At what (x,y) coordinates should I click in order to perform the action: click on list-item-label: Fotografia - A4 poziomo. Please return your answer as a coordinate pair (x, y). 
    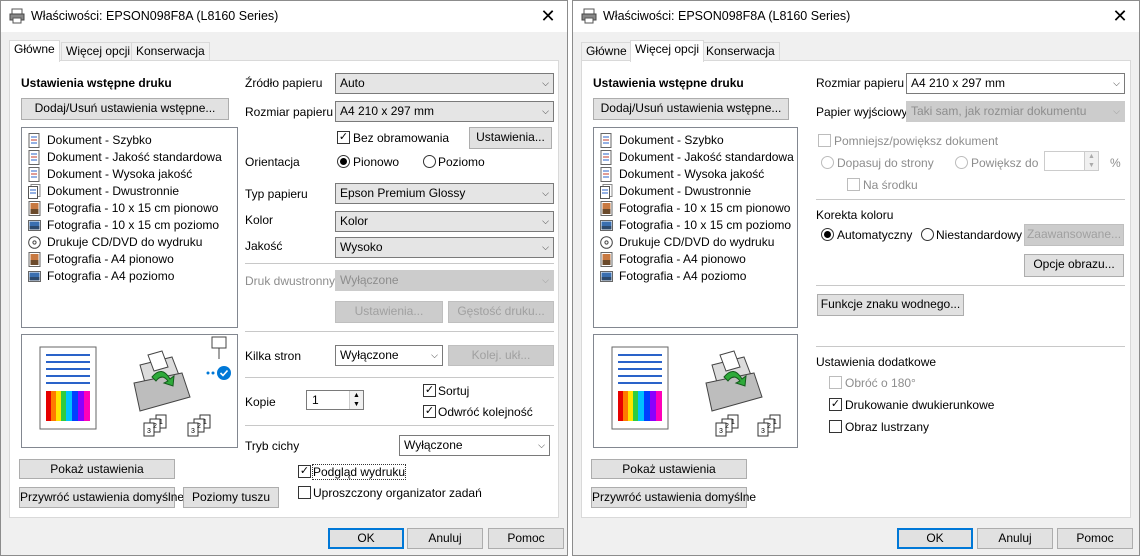
    Looking at the image, I should click on (683, 276).